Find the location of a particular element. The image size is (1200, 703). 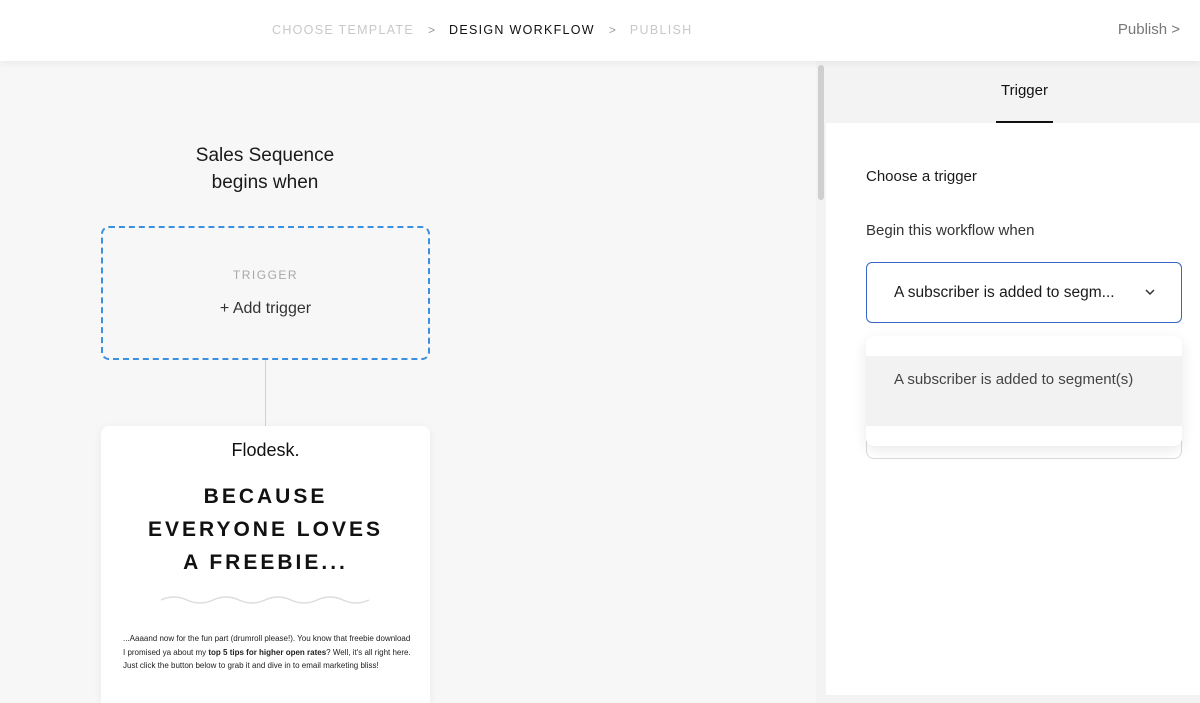

tab-trigger-label: Trigger is located at coordinates (1024, 90).